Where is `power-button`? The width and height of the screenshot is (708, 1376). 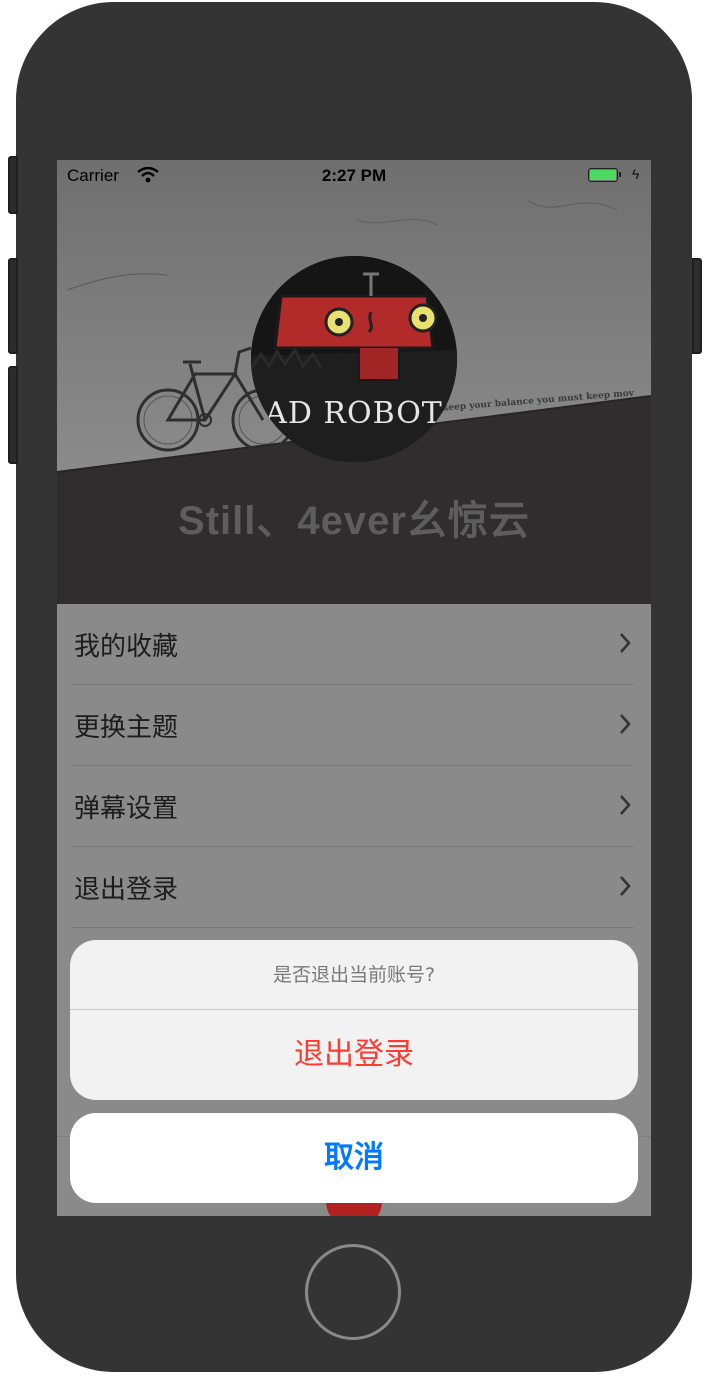
power-button is located at coordinates (697, 306).